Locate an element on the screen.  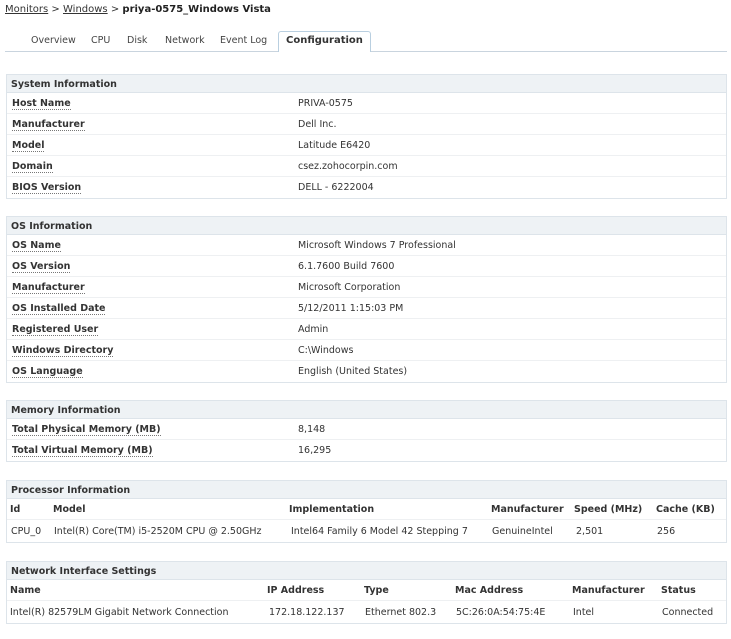
cell-manufacturer: GenuineIntel is located at coordinates (522, 531).